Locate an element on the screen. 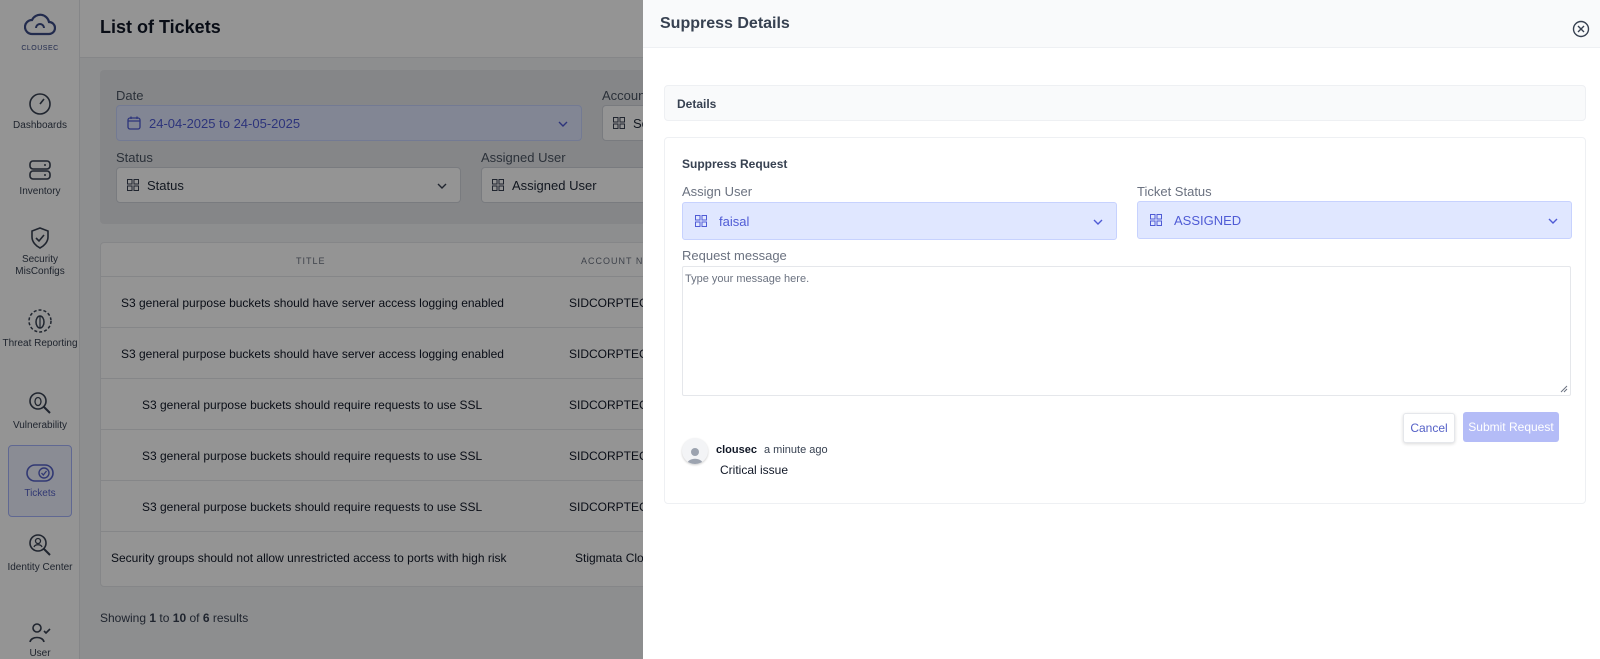 Image resolution: width=1600 pixels, height=659 pixels. close-icon is located at coordinates (1581, 29).